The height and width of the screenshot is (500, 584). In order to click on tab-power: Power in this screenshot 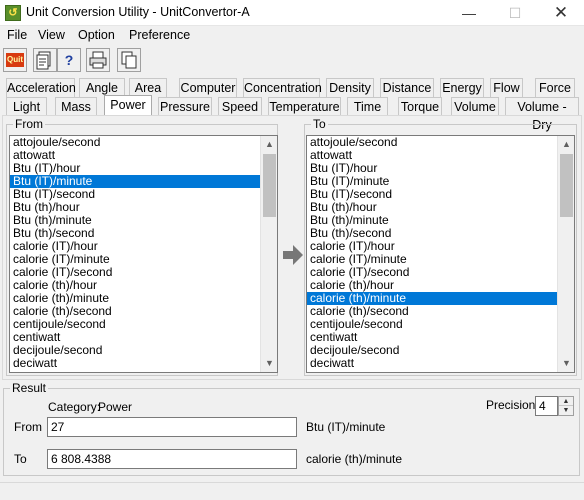, I will do `click(128, 105)`.